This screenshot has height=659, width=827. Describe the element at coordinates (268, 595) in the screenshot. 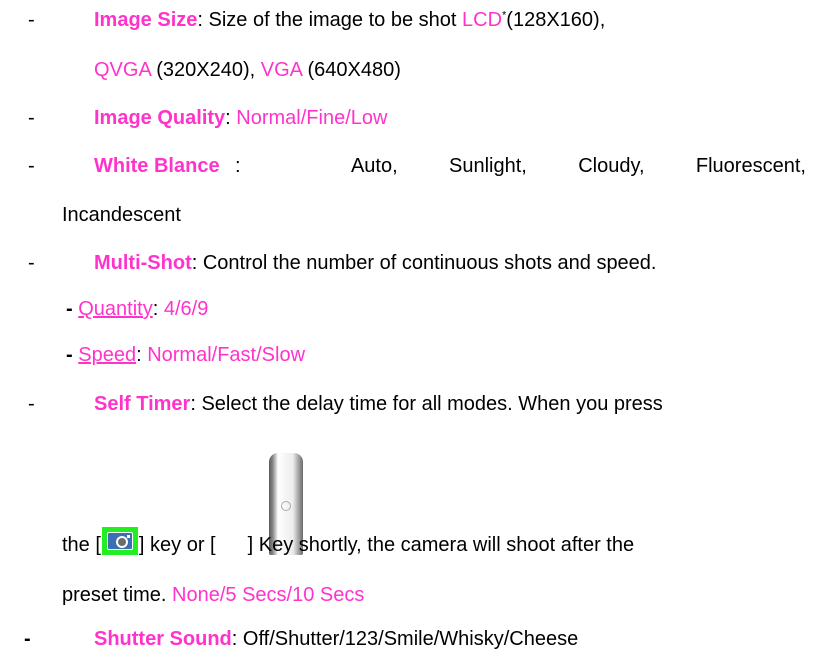

I see `self-timer-options: None/5 Secs/10 Secs` at that location.